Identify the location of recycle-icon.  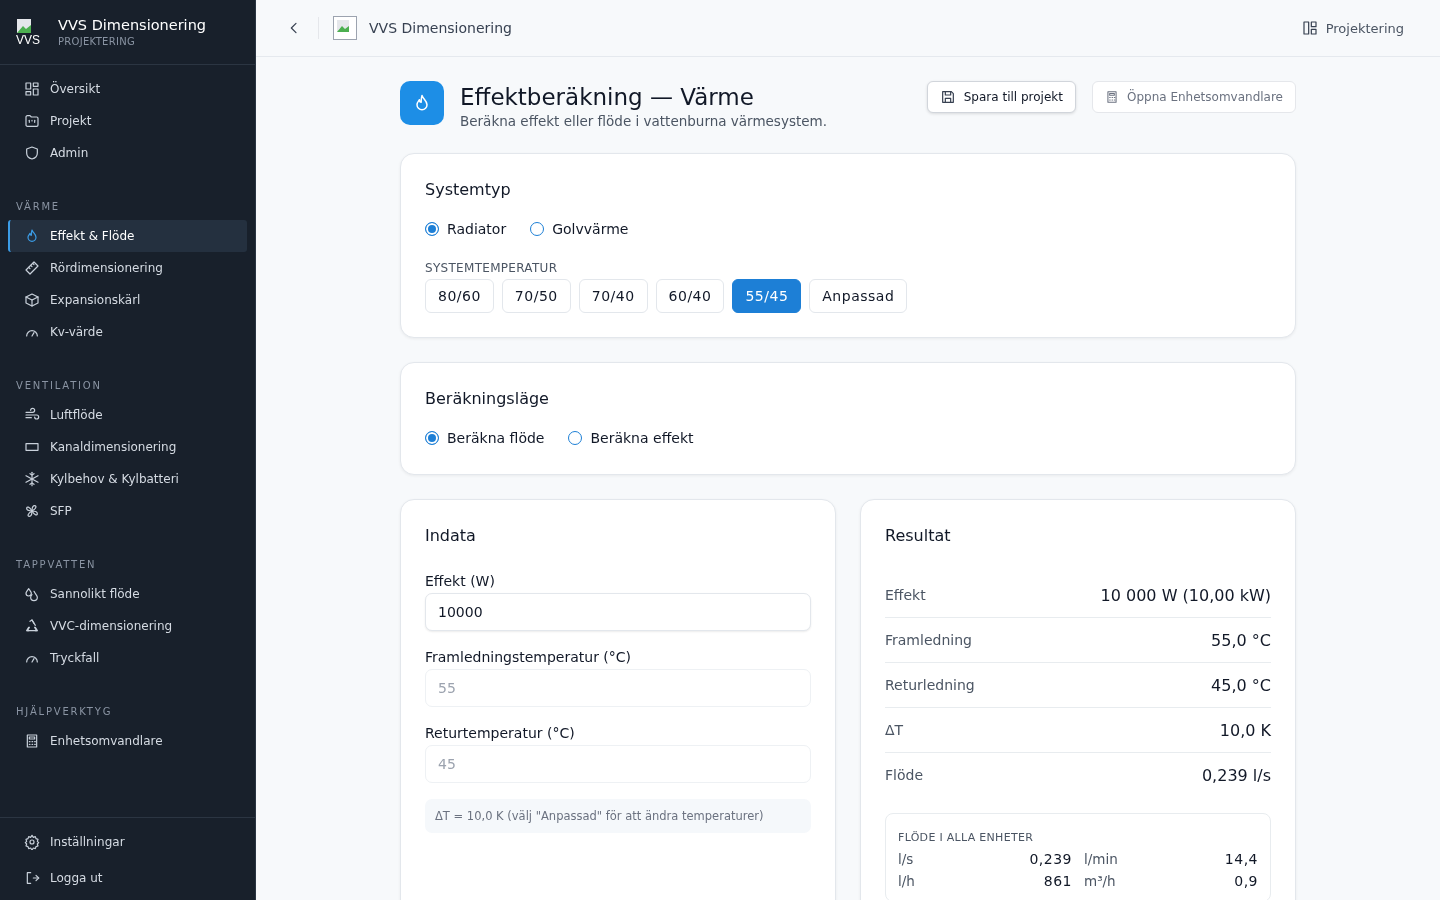
(32, 626).